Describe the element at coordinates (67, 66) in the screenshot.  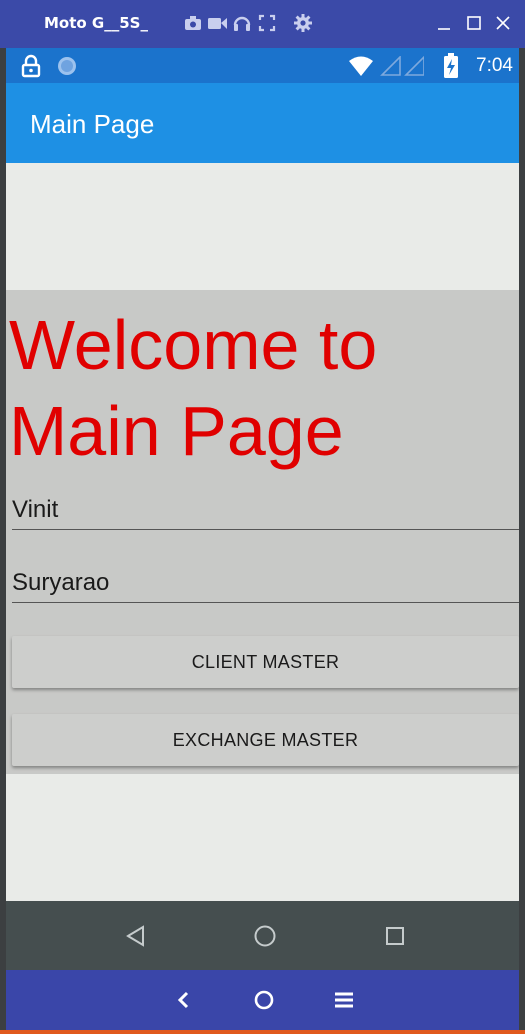
I see `circle-notification-icon` at that location.